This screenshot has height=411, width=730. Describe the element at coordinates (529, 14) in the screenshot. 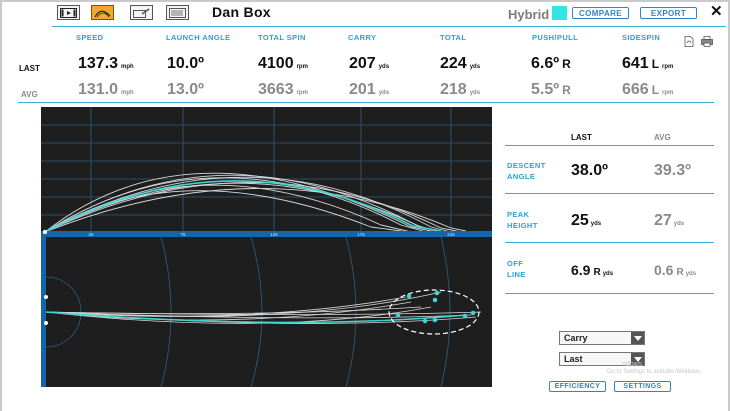

I see `club-name: Hybrid` at that location.